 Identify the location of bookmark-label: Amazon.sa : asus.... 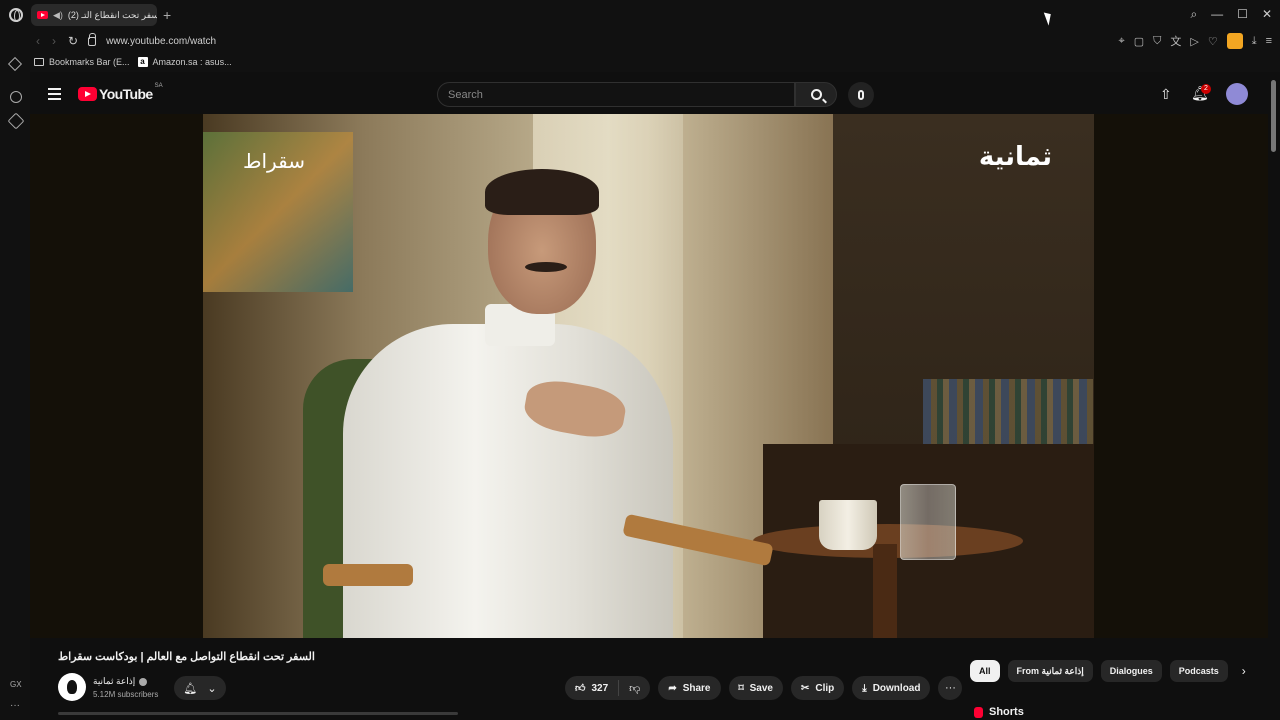
(192, 62).